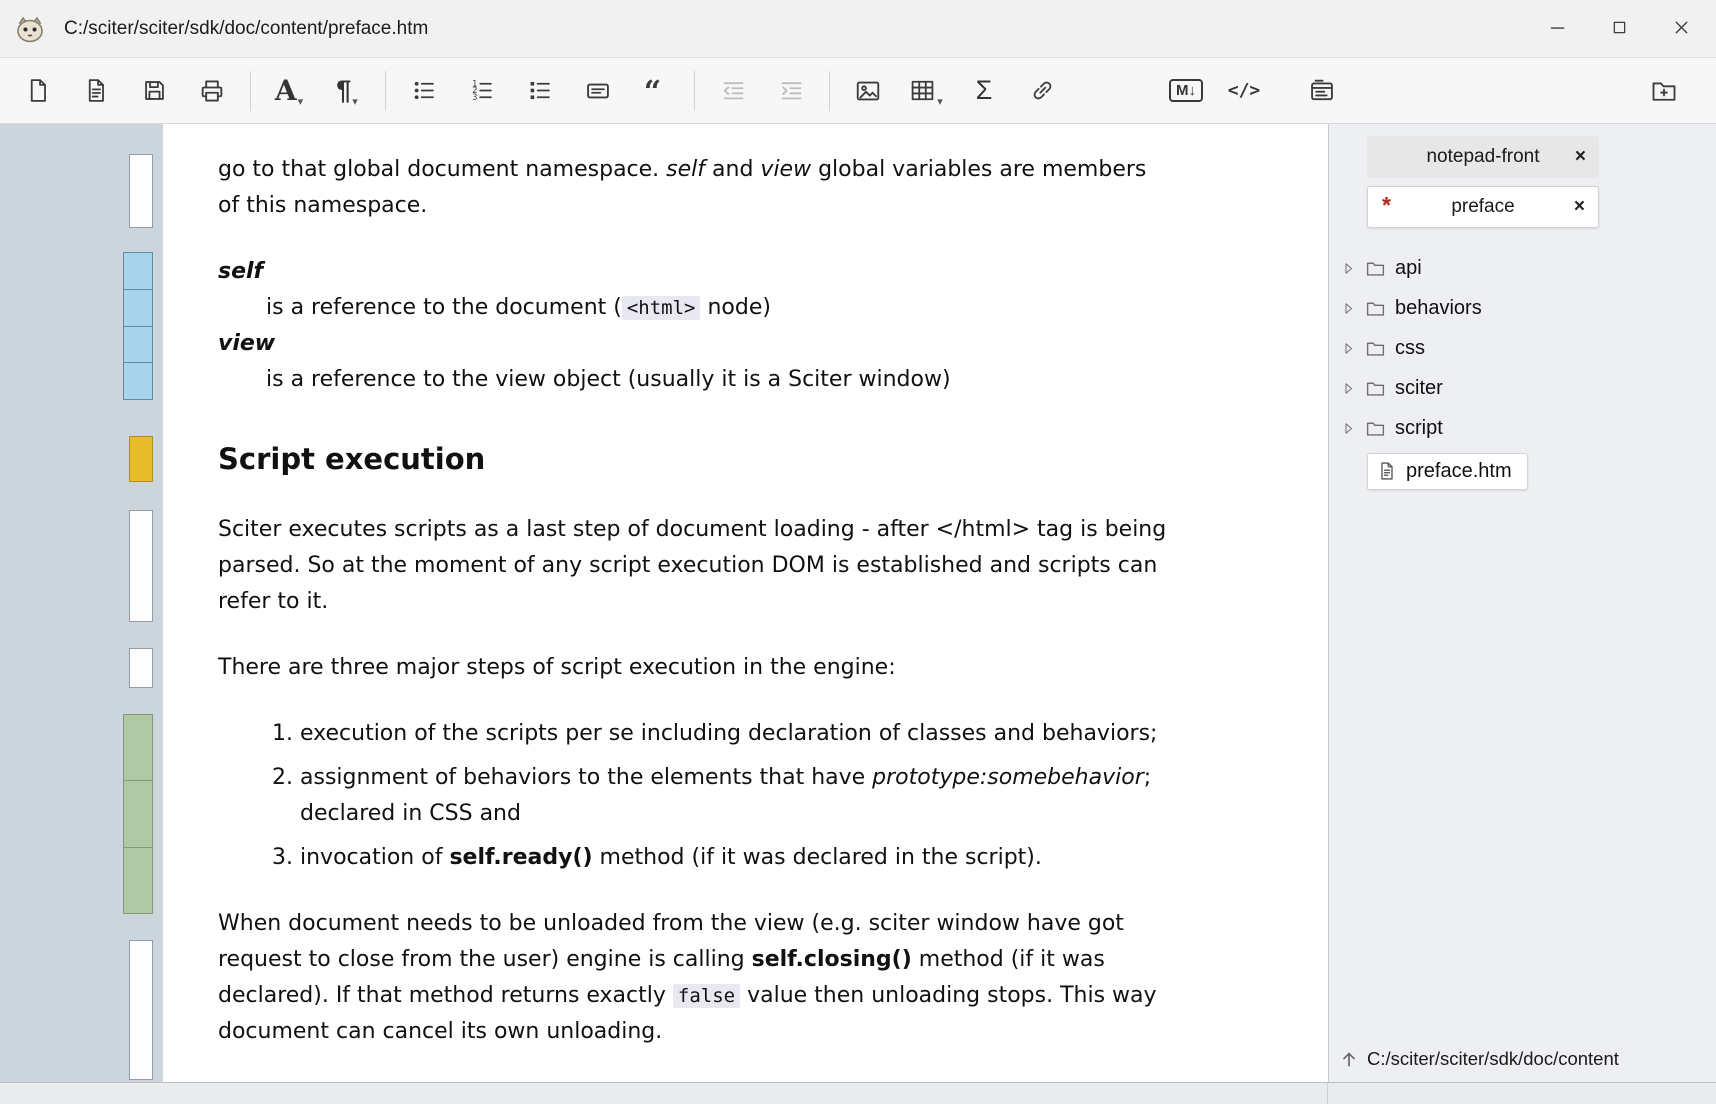  I want to click on open-document-icon, so click(96, 90).